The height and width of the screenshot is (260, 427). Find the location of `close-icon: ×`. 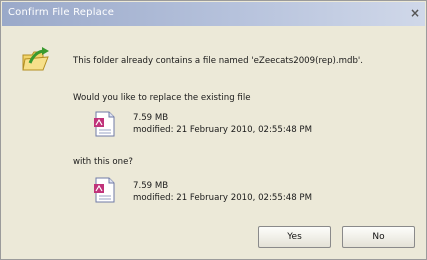

close-icon: × is located at coordinates (415, 13).